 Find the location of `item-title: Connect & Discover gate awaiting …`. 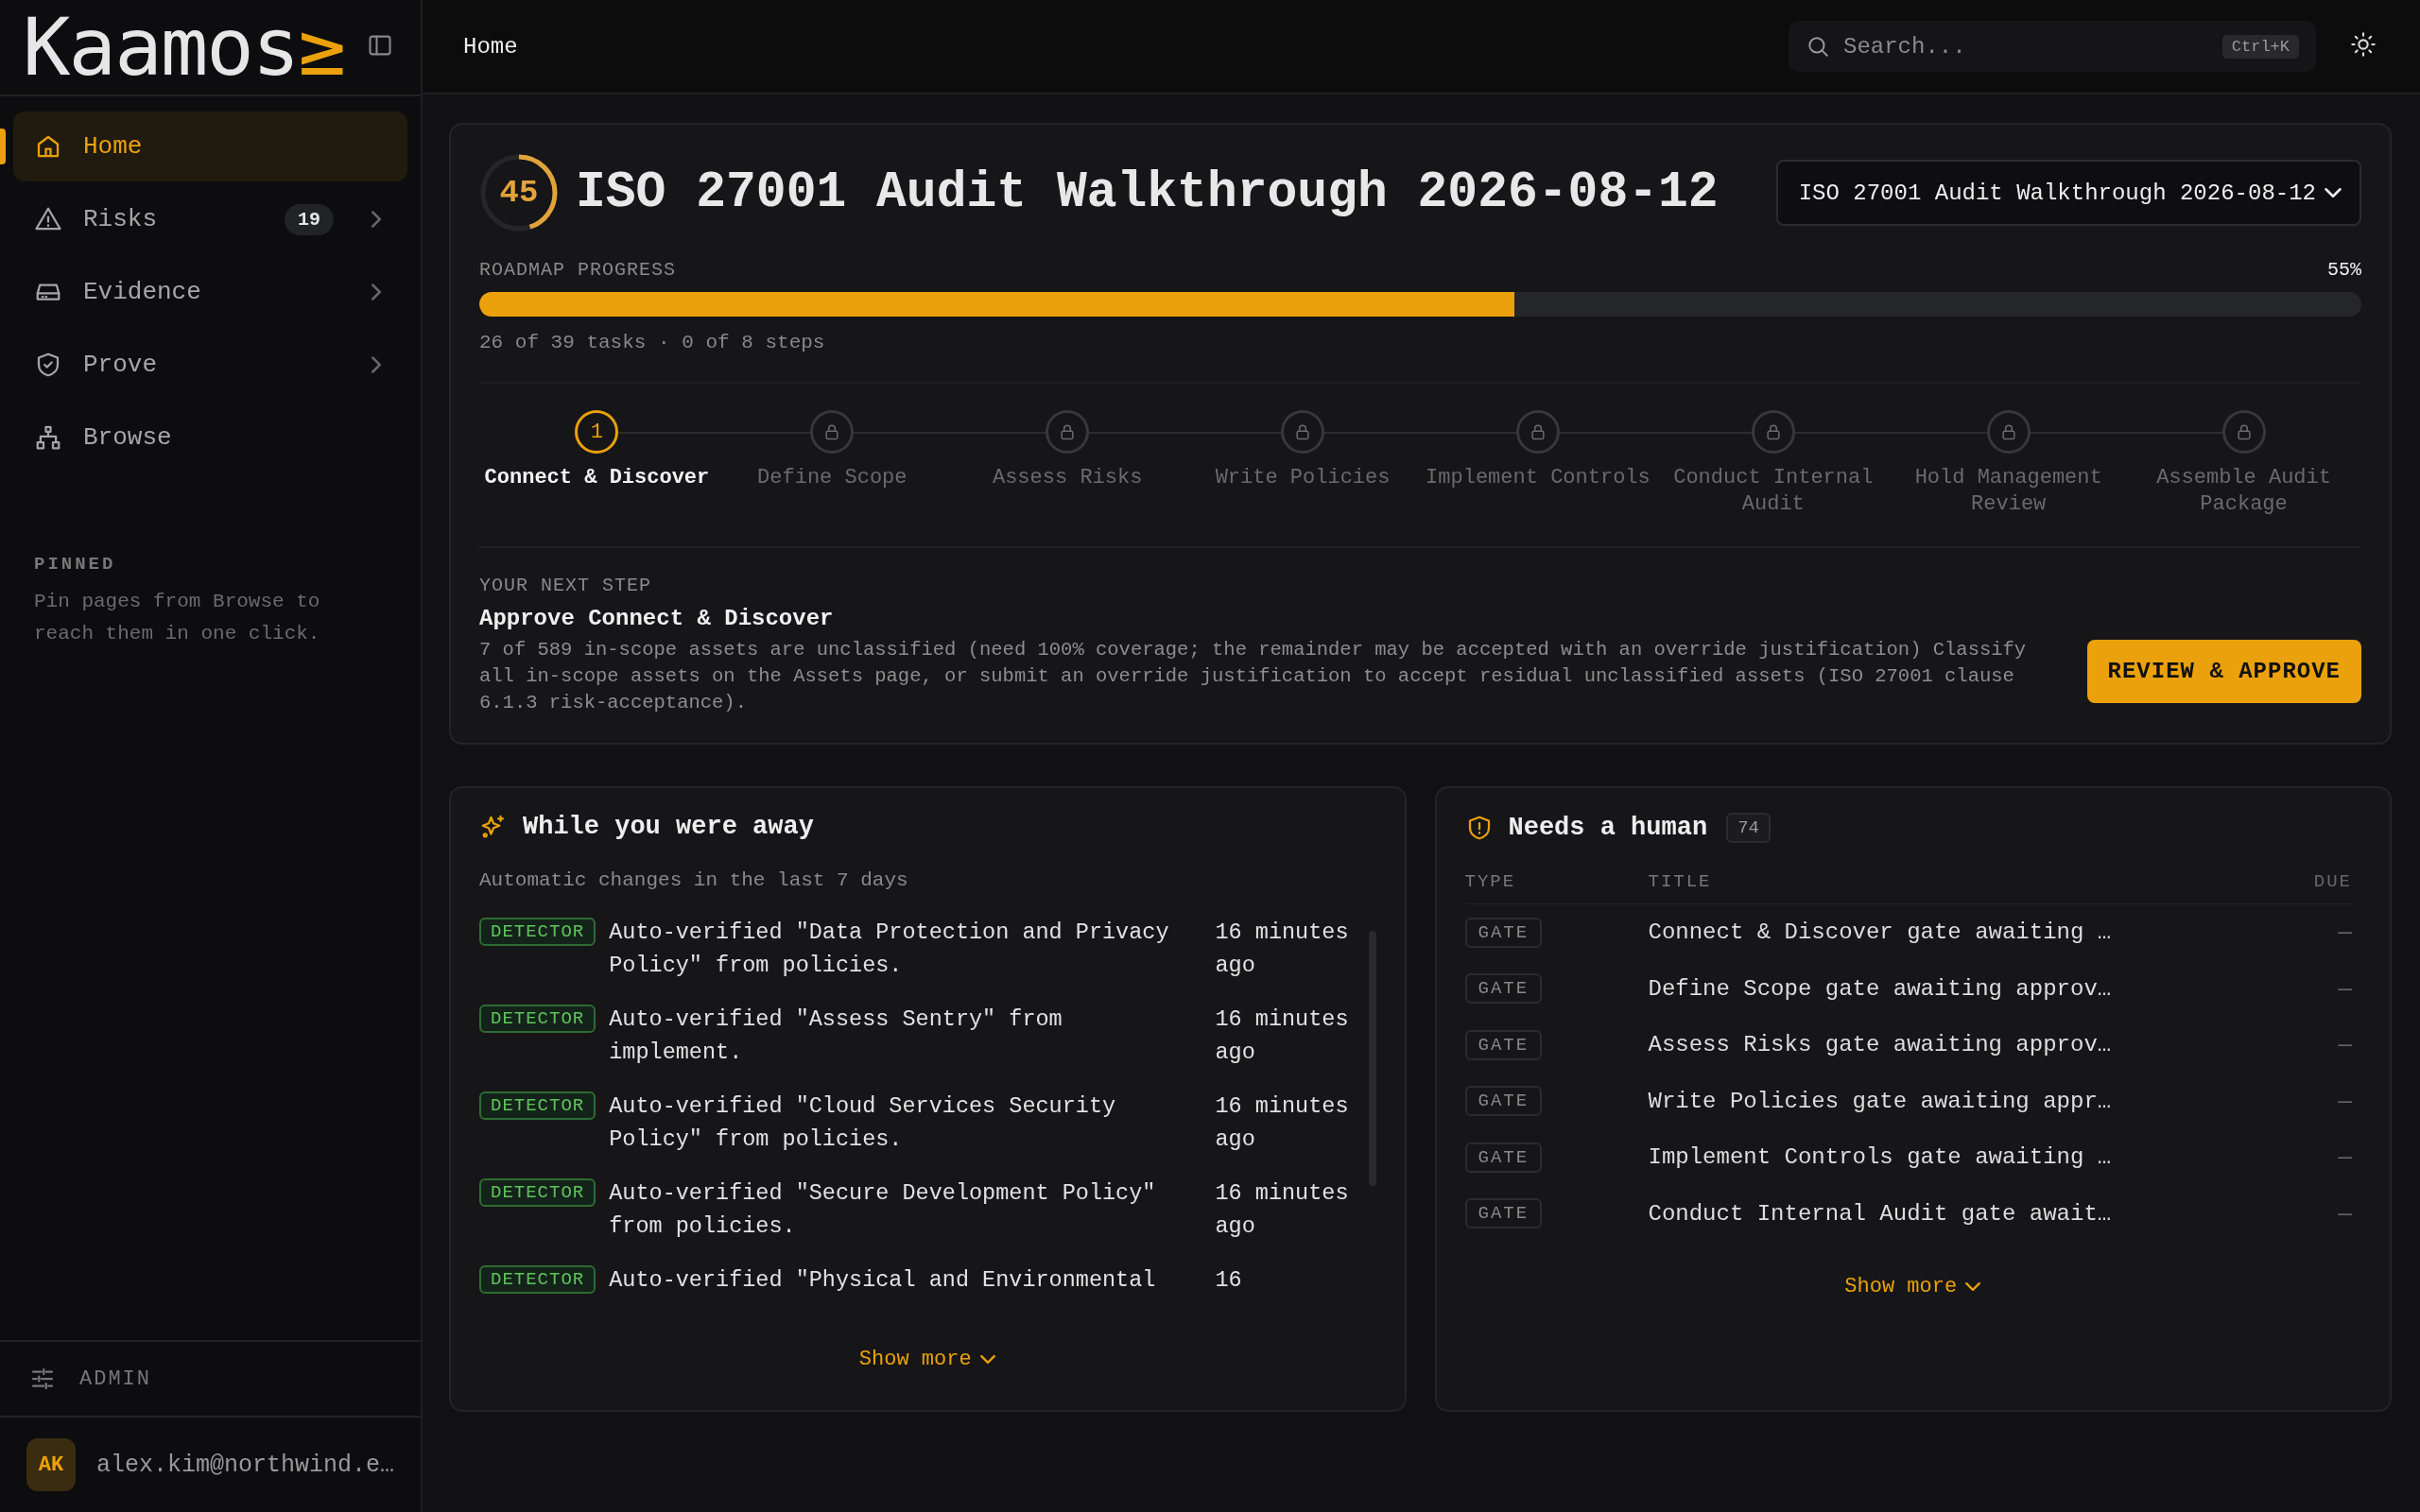

item-title: Connect & Discover gate awaiting … is located at coordinates (1880, 932).